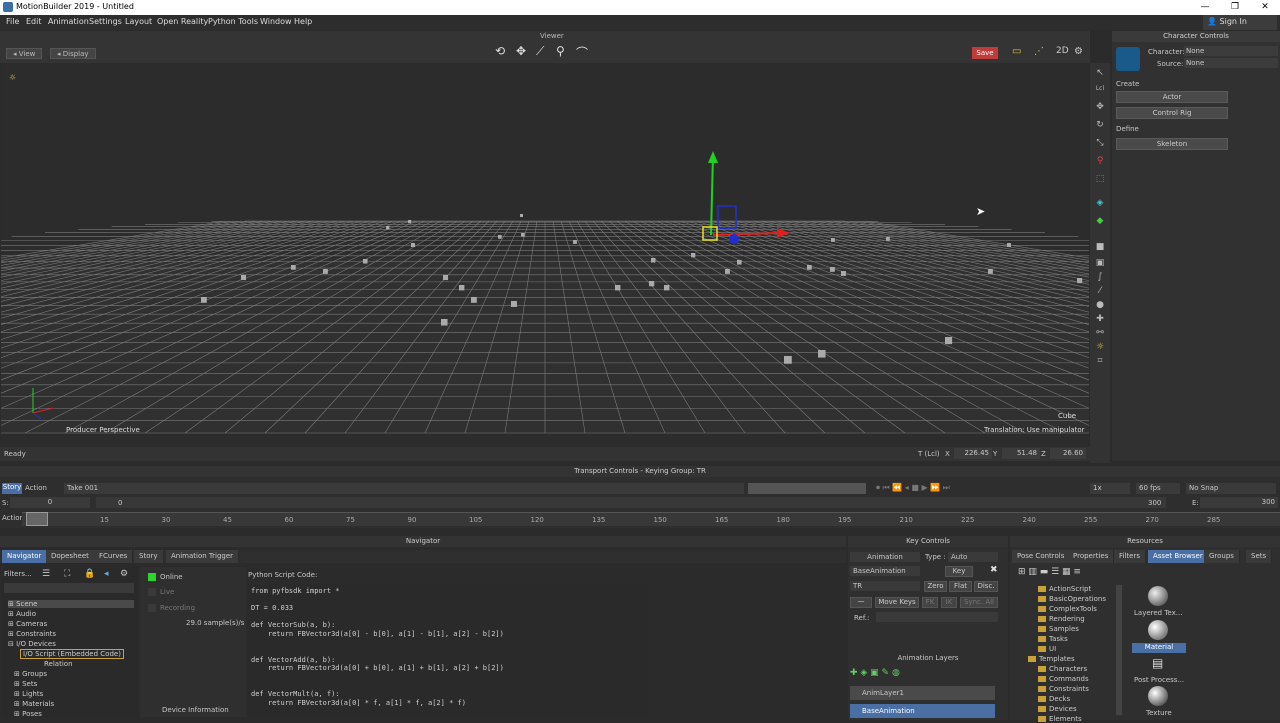 Image resolution: width=1280 pixels, height=723 pixels. I want to click on playback-buttons: ⏺ ⏮ ⏪ ◂ ■ ▶ ⏩ ⏭, so click(971, 488).